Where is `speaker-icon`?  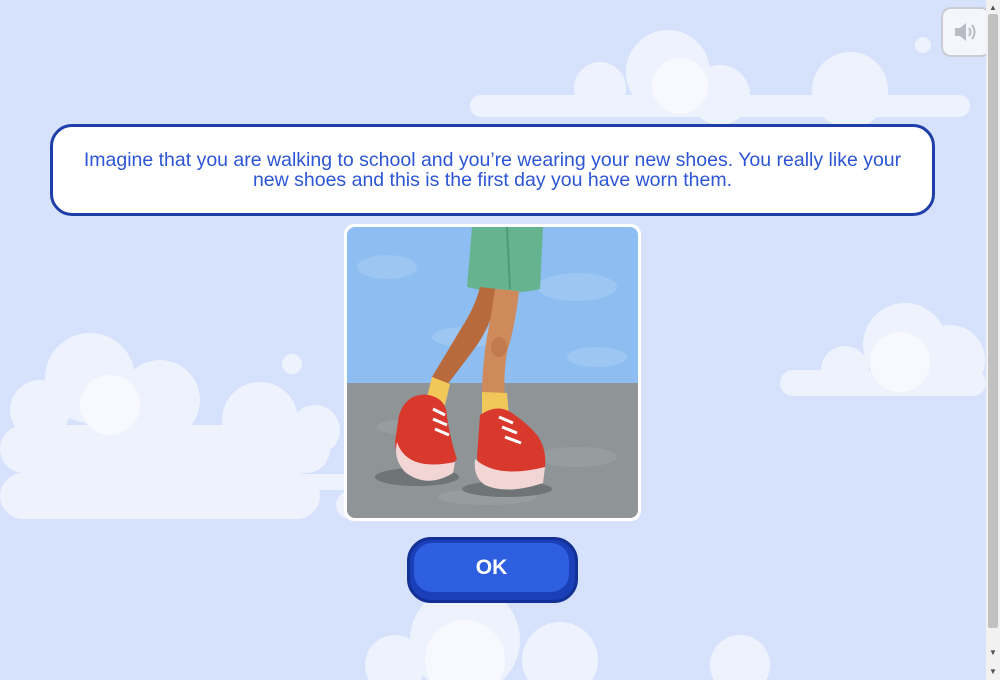
speaker-icon is located at coordinates (965, 32).